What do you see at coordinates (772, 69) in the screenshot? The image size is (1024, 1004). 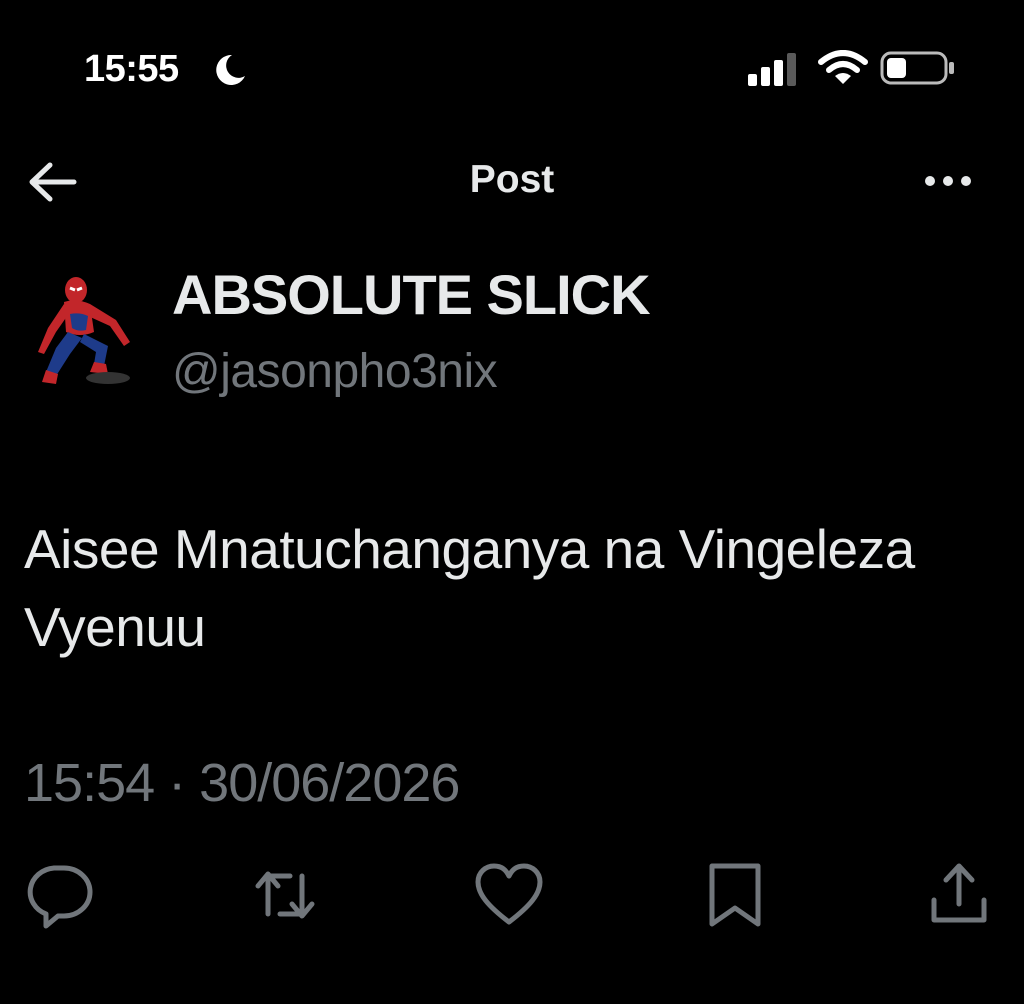 I see `cellular-signal-icon` at bounding box center [772, 69].